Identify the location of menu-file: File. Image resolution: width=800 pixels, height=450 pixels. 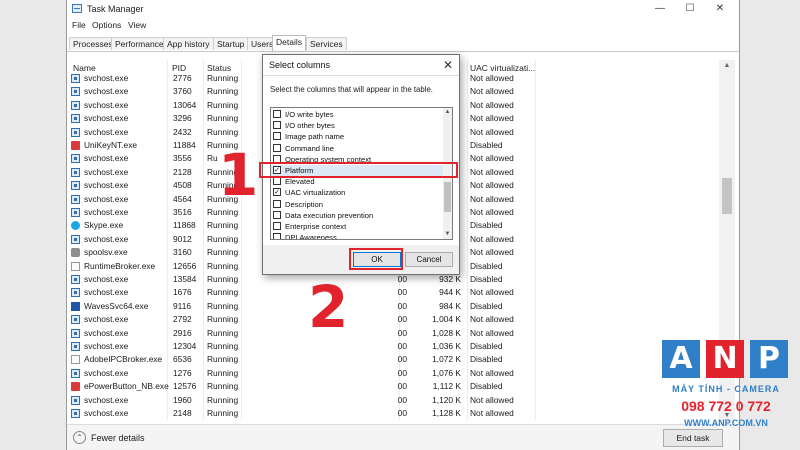
(79, 25).